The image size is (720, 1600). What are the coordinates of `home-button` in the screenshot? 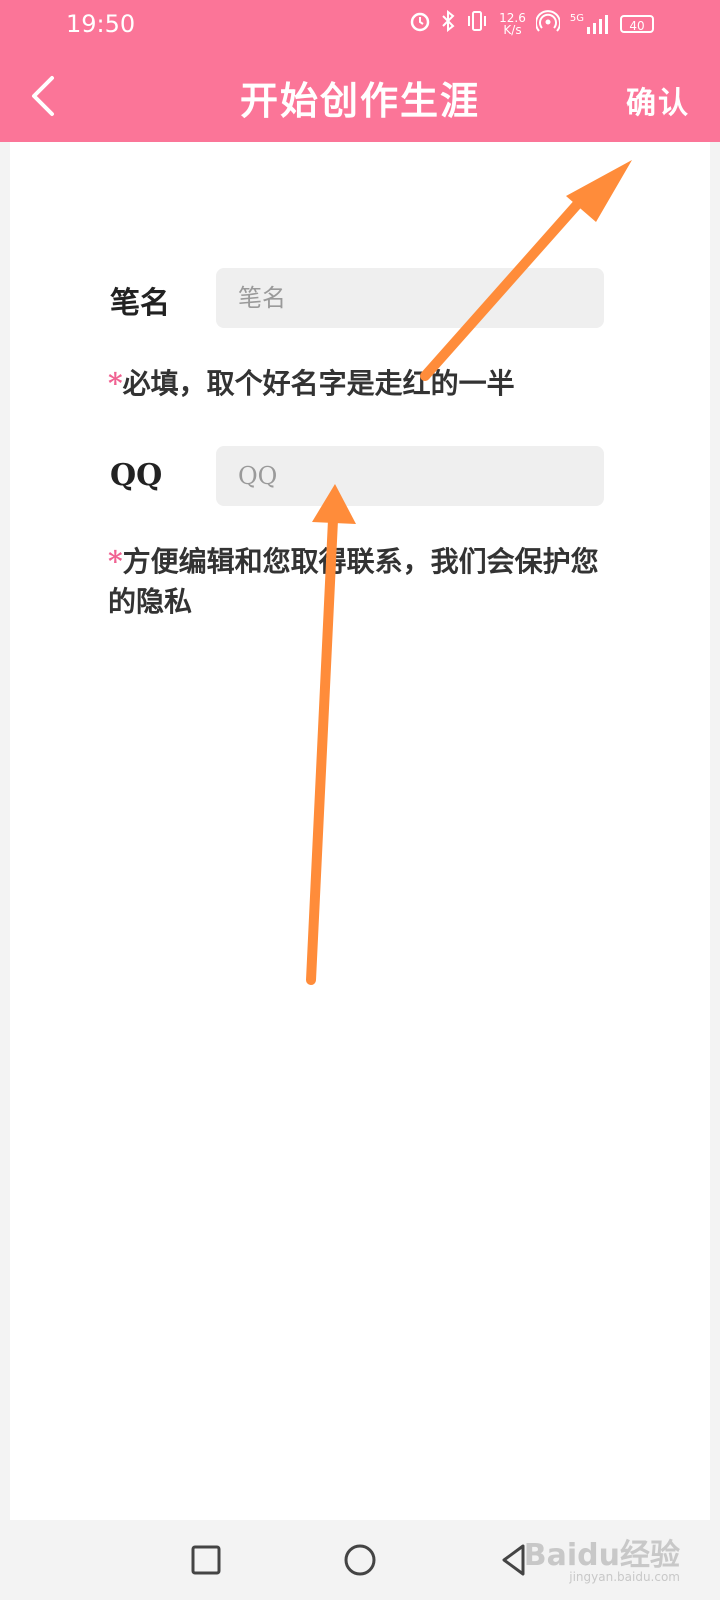 It's located at (360, 1560).